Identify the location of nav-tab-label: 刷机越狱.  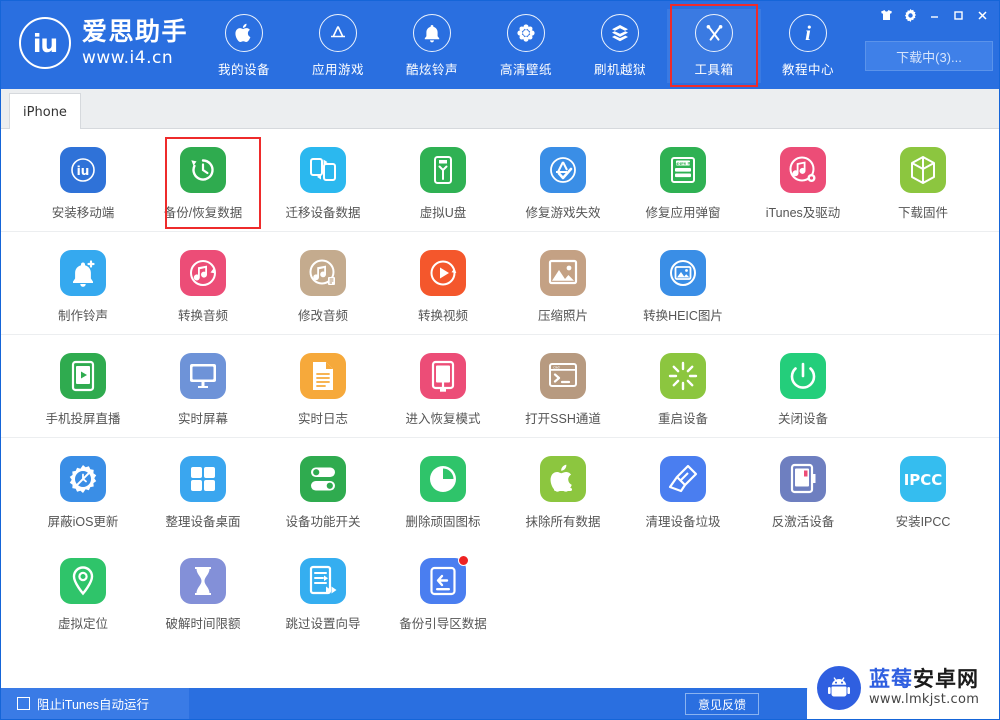
(619, 70).